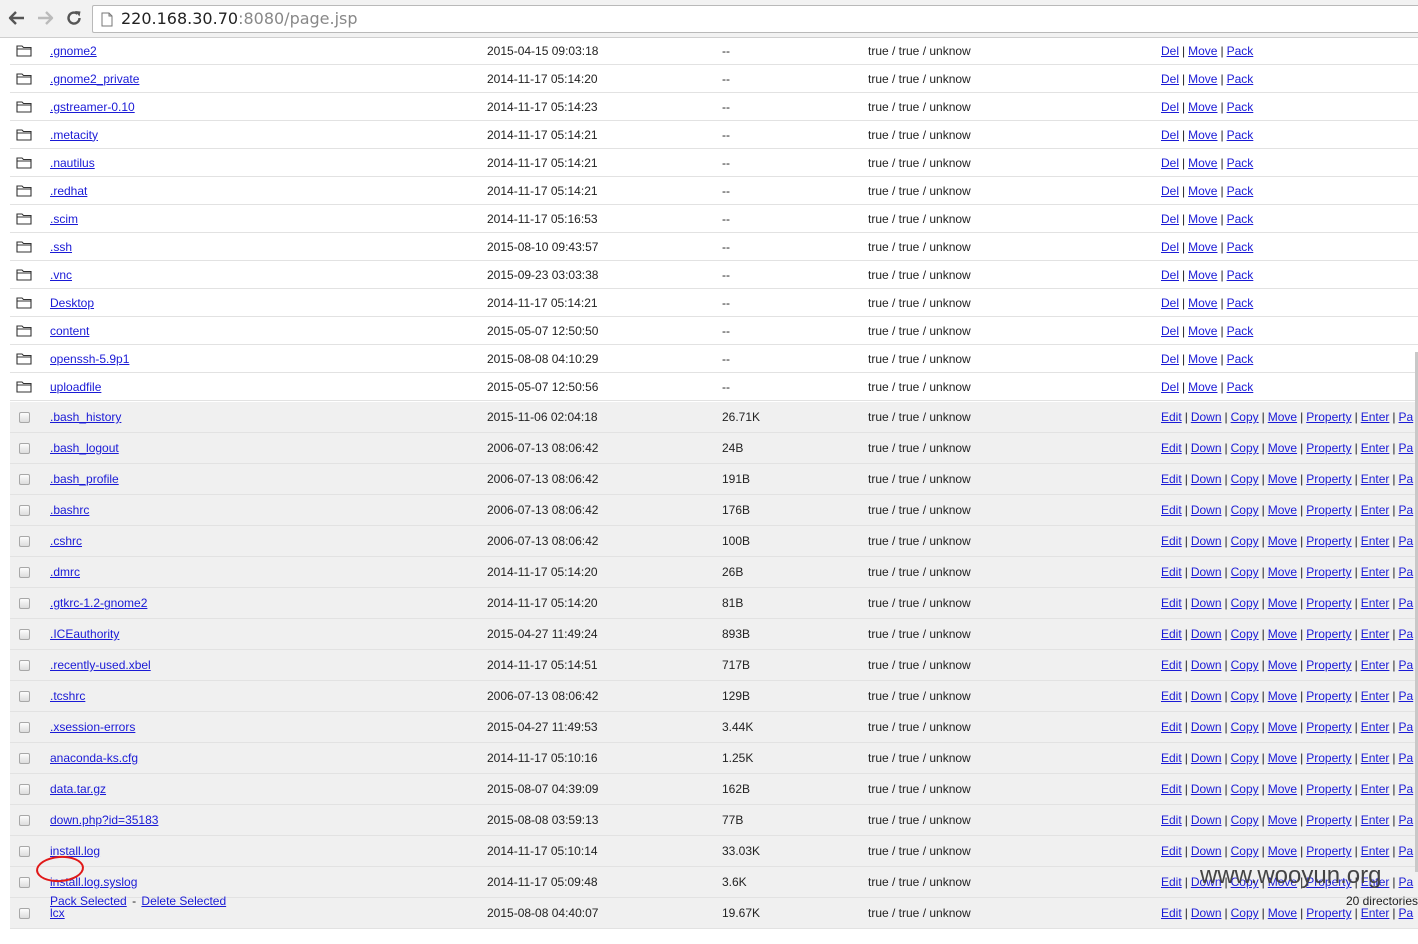 The image size is (1418, 944). I want to click on file-name: .dmrc, so click(65, 572).